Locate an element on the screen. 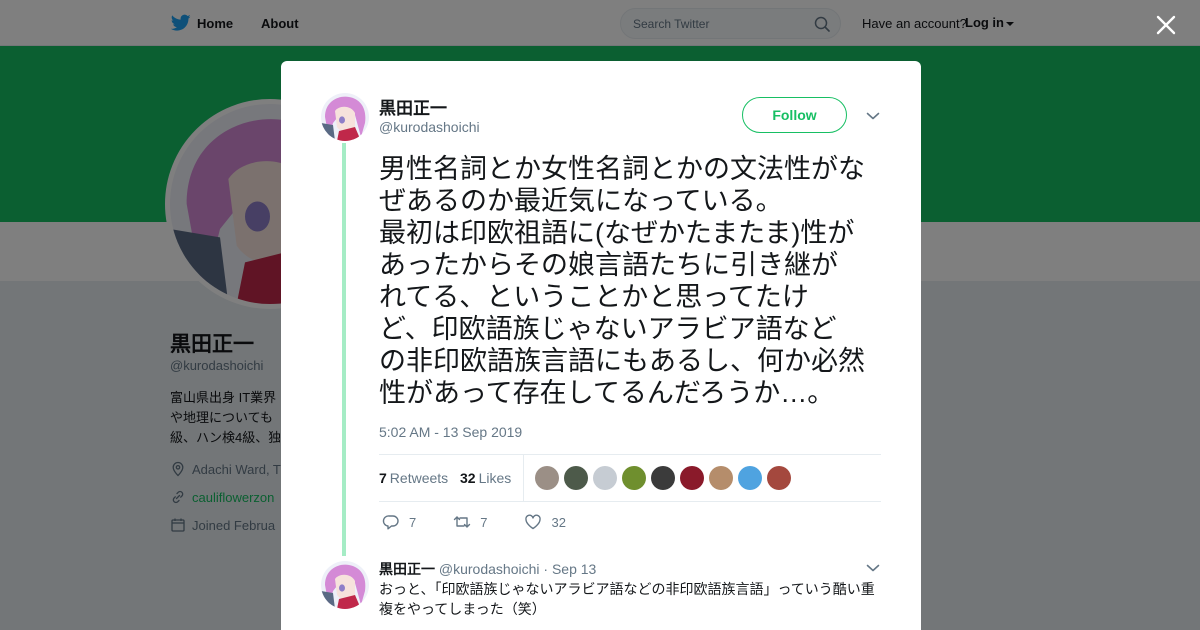 Image resolution: width=1200 pixels, height=630 pixels. follow-button: Follow is located at coordinates (794, 115).